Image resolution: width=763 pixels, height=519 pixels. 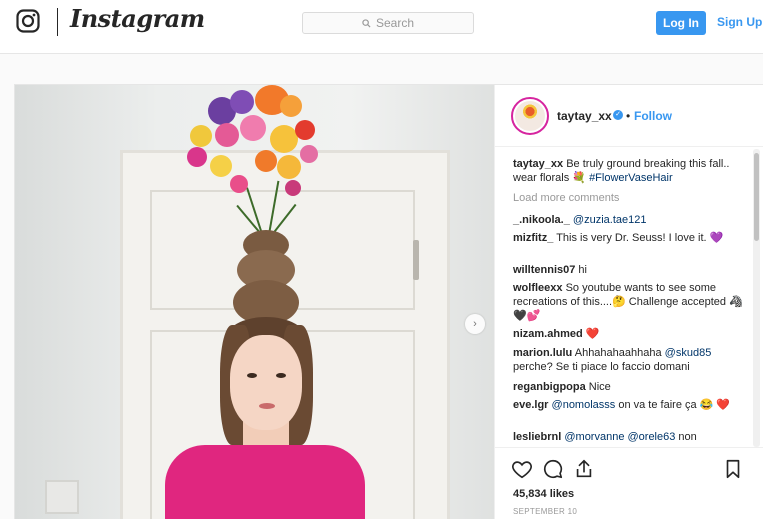 What do you see at coordinates (475, 324) in the screenshot?
I see `chevron-right-icon: ›` at bounding box center [475, 324].